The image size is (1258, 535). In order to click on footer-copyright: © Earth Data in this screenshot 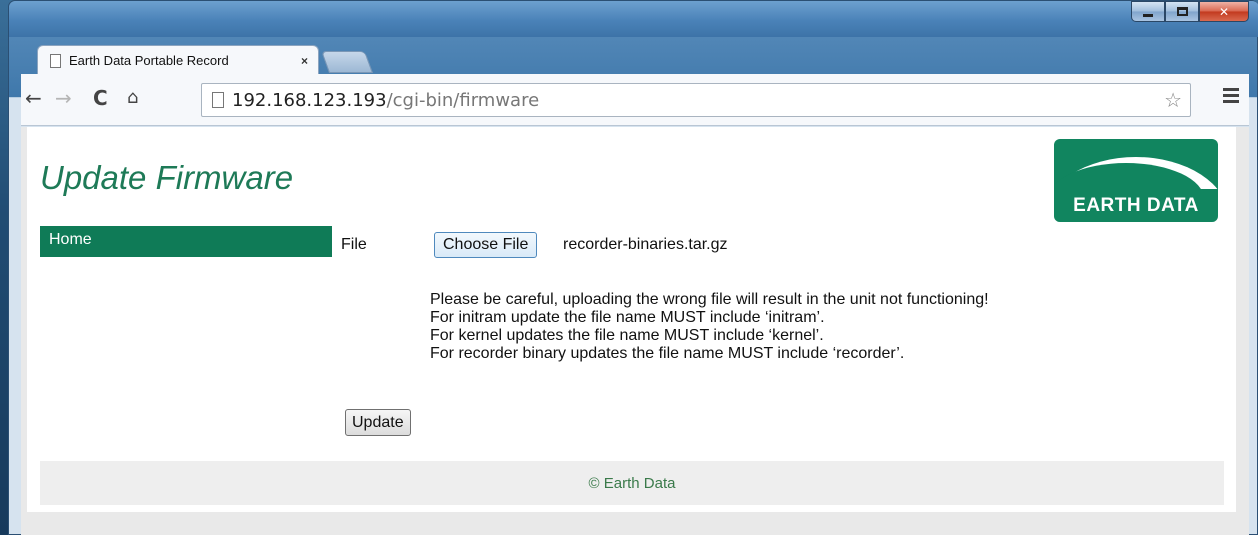, I will do `click(632, 483)`.